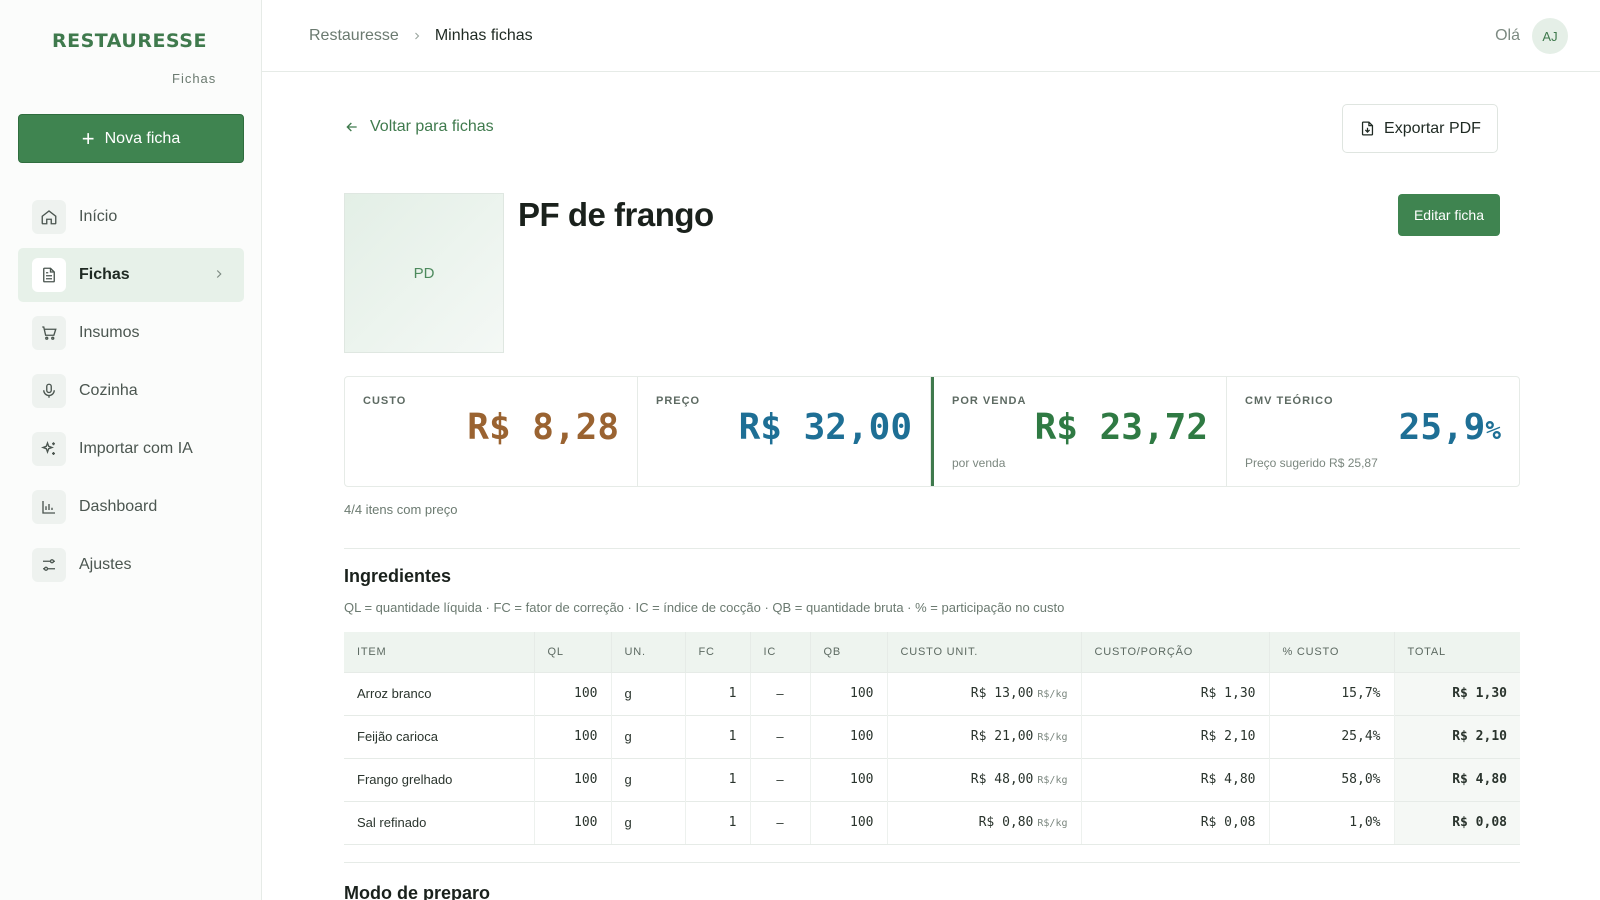 The width and height of the screenshot is (1600, 900). Describe the element at coordinates (1121, 427) in the screenshot. I see `stat-value: R$ 23,72` at that location.